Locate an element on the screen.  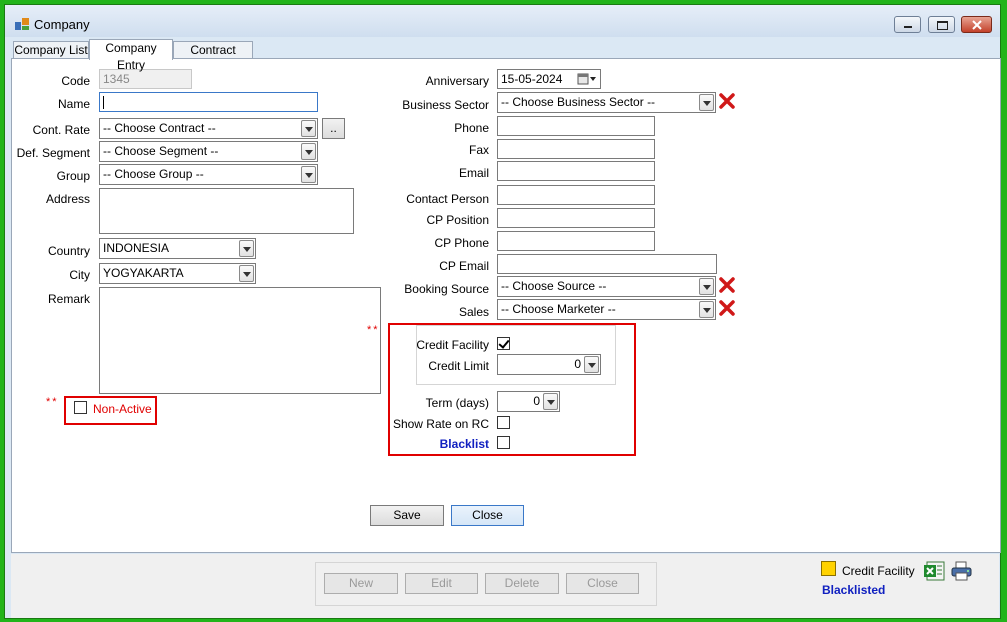
anniversary-label: Anniversary is located at coordinates (457, 81).